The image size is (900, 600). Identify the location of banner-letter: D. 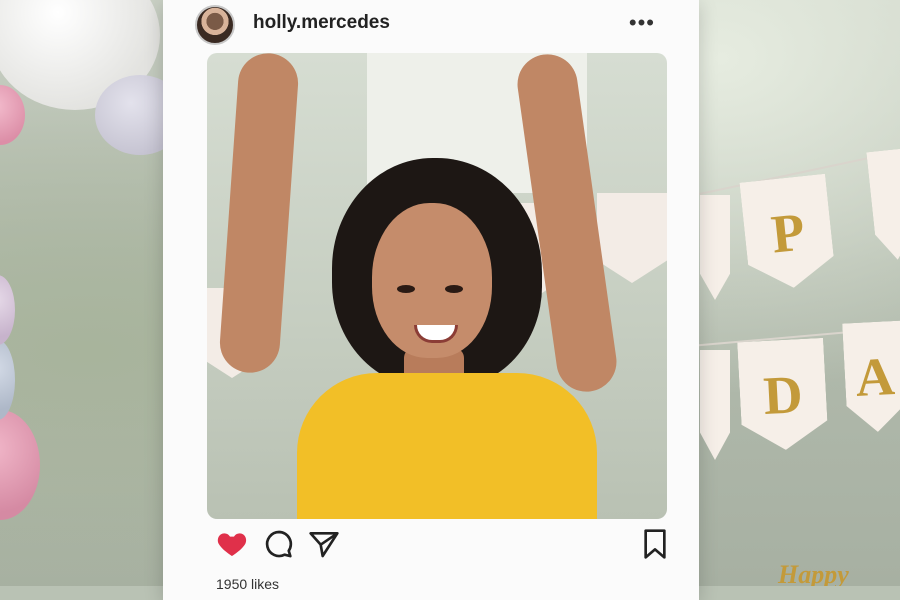
(783, 395).